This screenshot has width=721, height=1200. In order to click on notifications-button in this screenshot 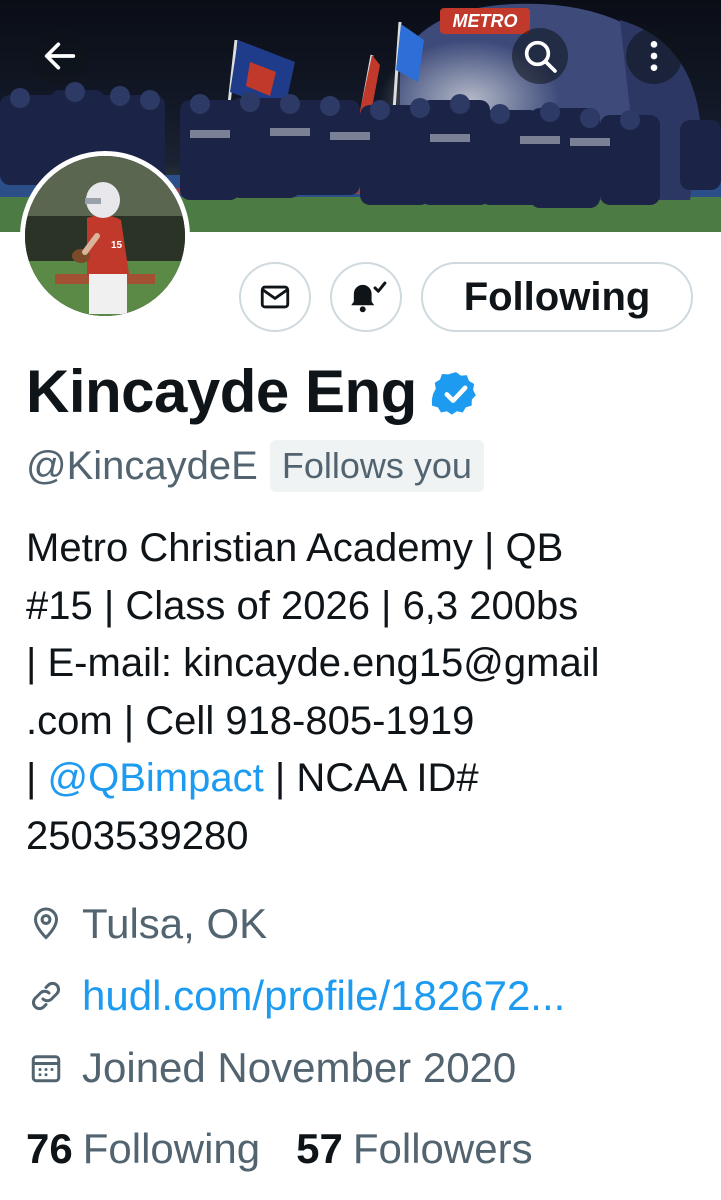, I will do `click(366, 297)`.